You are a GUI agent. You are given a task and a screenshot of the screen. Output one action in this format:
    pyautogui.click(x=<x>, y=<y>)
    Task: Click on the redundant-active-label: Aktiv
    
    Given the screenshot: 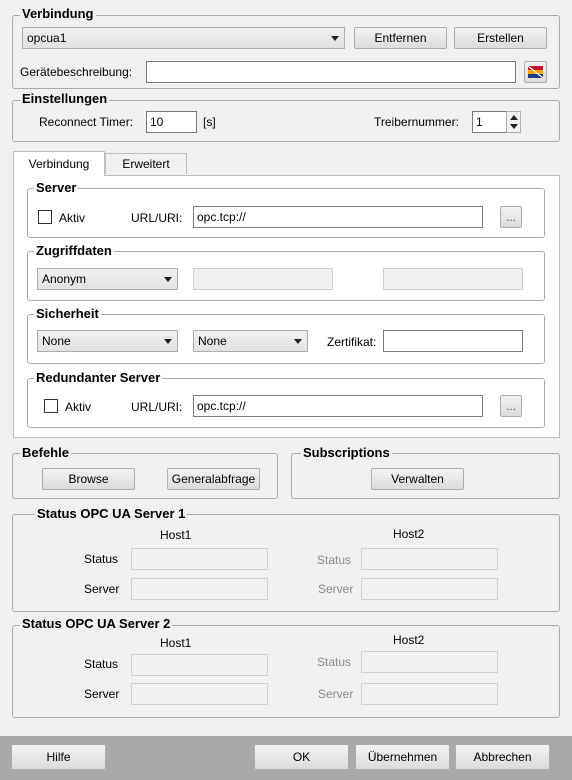 What is the action you would take?
    pyautogui.click(x=78, y=407)
    